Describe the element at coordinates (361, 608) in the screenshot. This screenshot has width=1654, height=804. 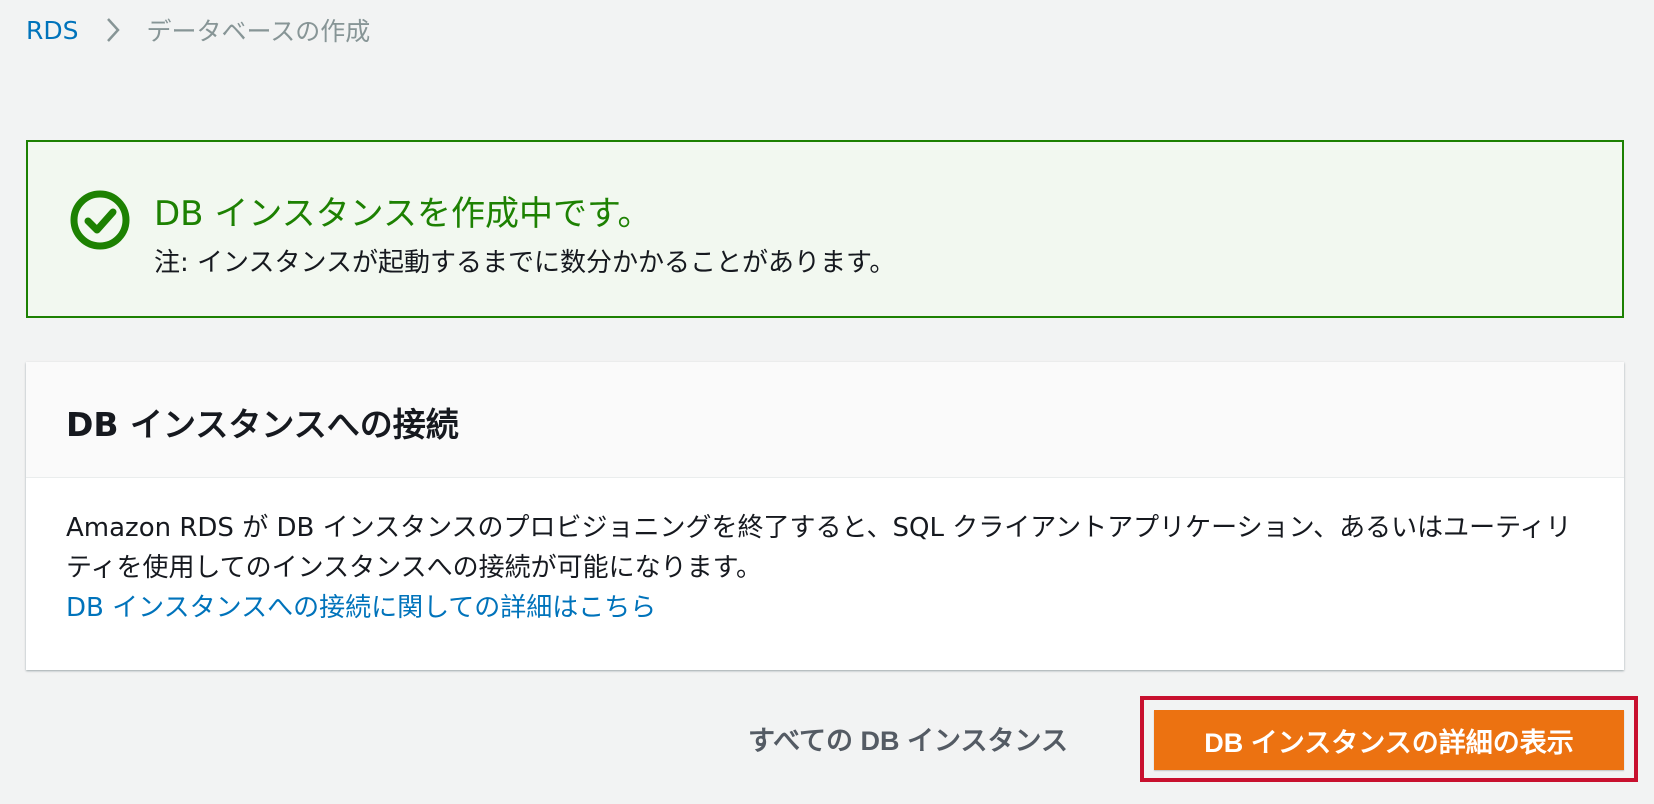
I see `connect-info-link: DB インスタンスへの接続に関しての詳細はこちら` at that location.